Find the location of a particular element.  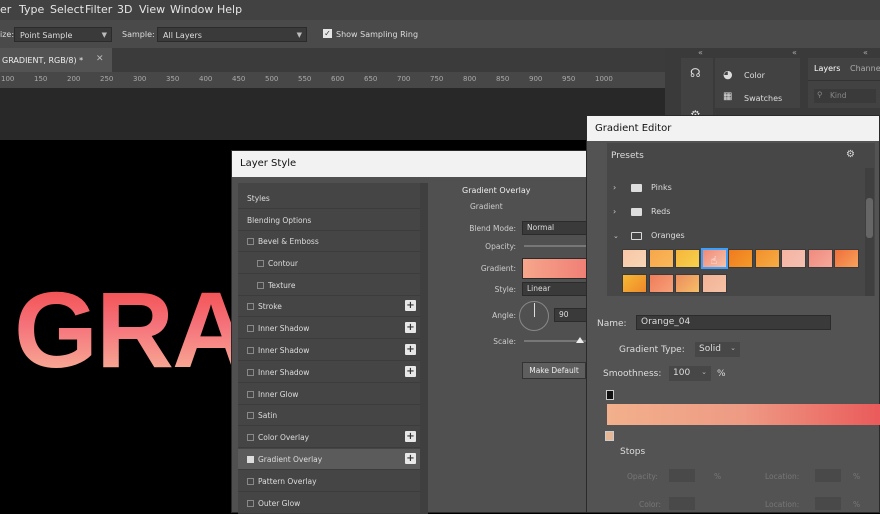

style-select: Linear is located at coordinates (558, 289).